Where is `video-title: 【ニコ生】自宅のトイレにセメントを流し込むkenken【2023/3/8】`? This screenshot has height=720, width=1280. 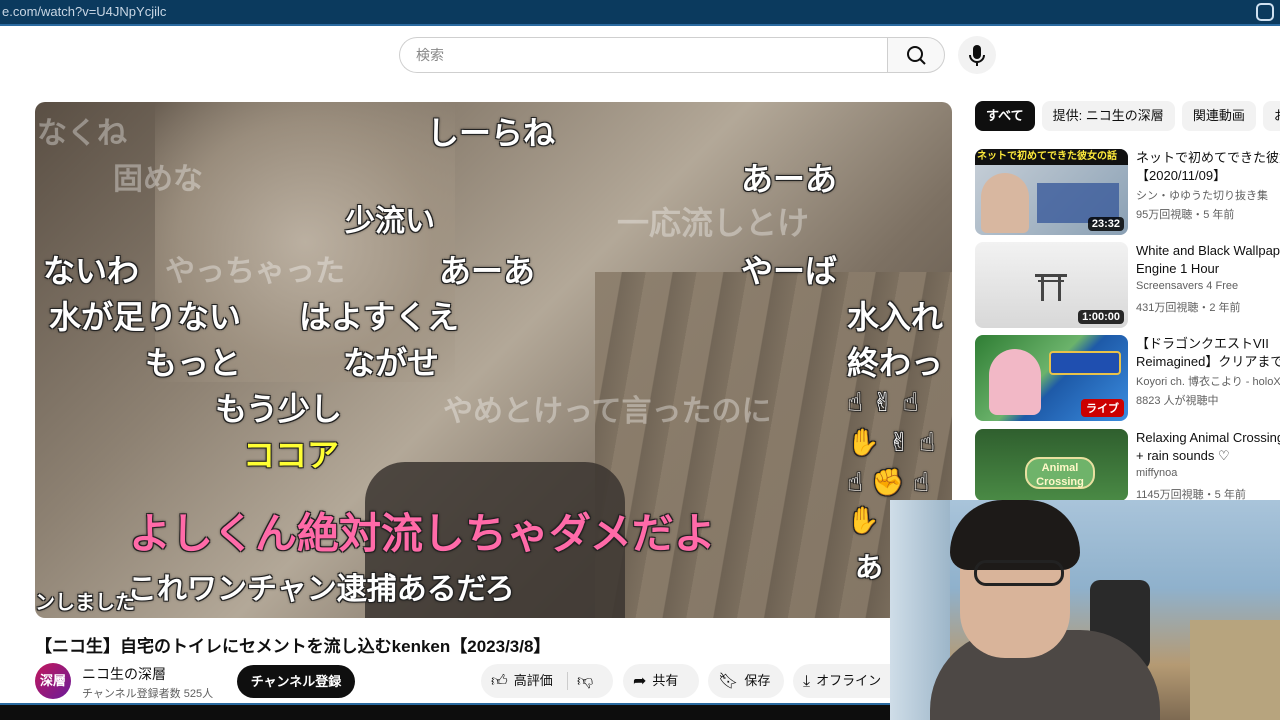
video-title: 【ニコ生】自宅のトイレにセメントを流し込むkenken【2023/3/8】 is located at coordinates (293, 646).